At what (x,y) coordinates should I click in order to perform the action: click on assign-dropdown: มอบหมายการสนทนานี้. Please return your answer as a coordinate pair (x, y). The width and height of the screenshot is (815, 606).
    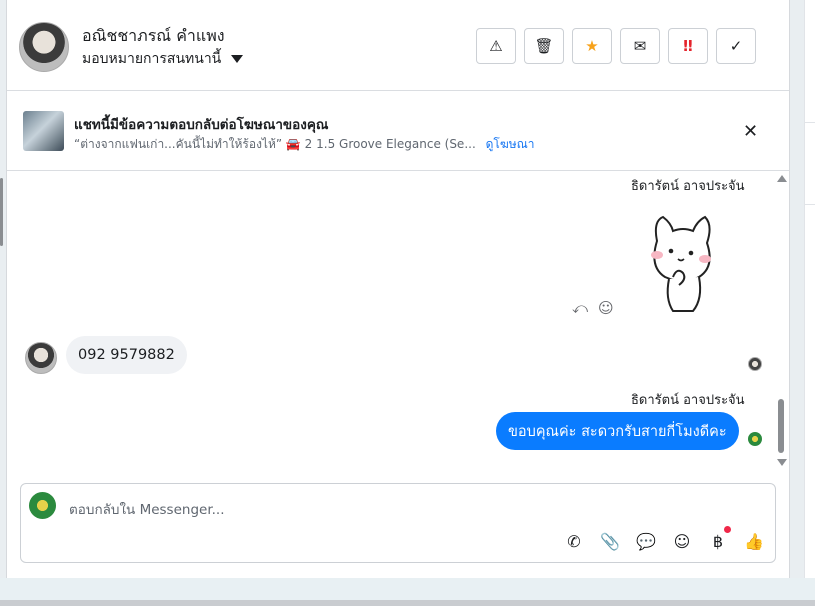
    Looking at the image, I should click on (163, 59).